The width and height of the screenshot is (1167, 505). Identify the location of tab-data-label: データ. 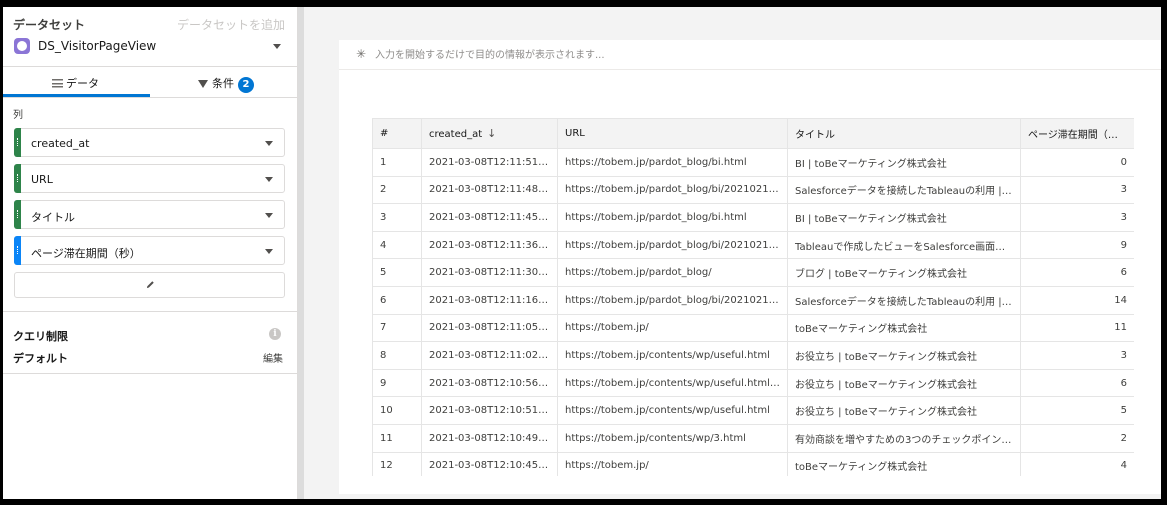
(82, 83).